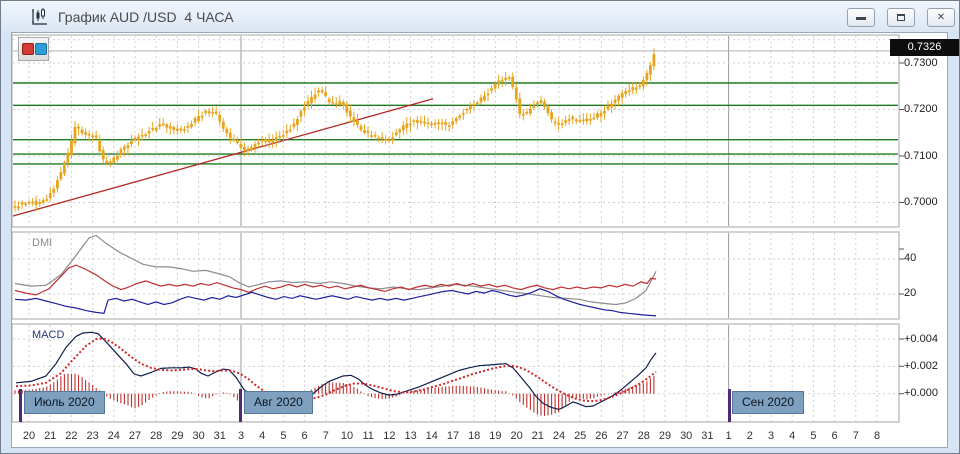 The height and width of the screenshot is (454, 960). What do you see at coordinates (28, 49) in the screenshot?
I see `red-swatch-button` at bounding box center [28, 49].